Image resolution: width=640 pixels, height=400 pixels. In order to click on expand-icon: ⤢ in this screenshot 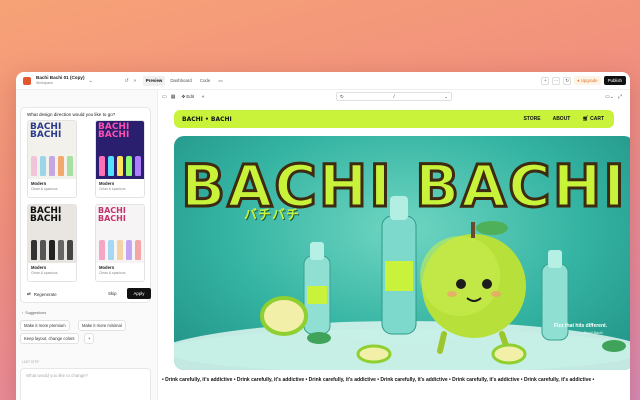, I will do `click(620, 97)`.